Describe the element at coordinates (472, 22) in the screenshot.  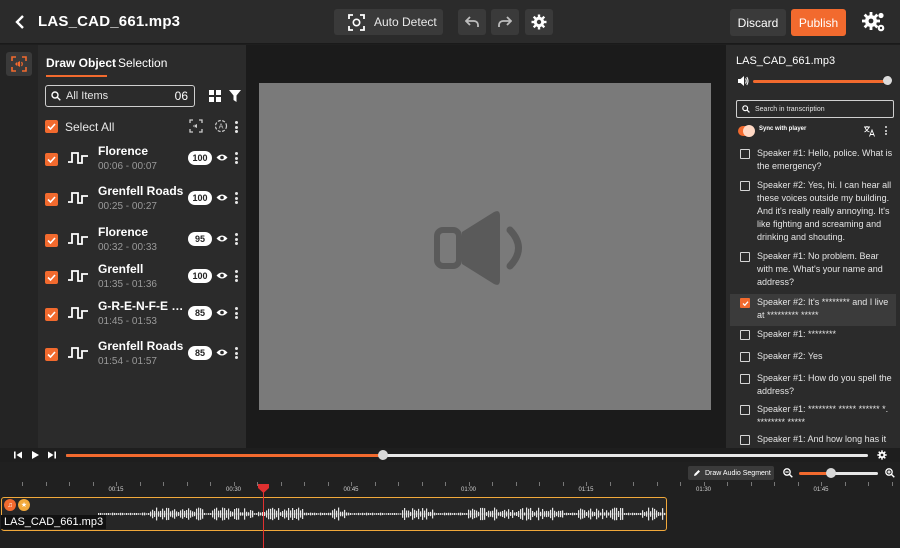
I see `undo-button` at that location.